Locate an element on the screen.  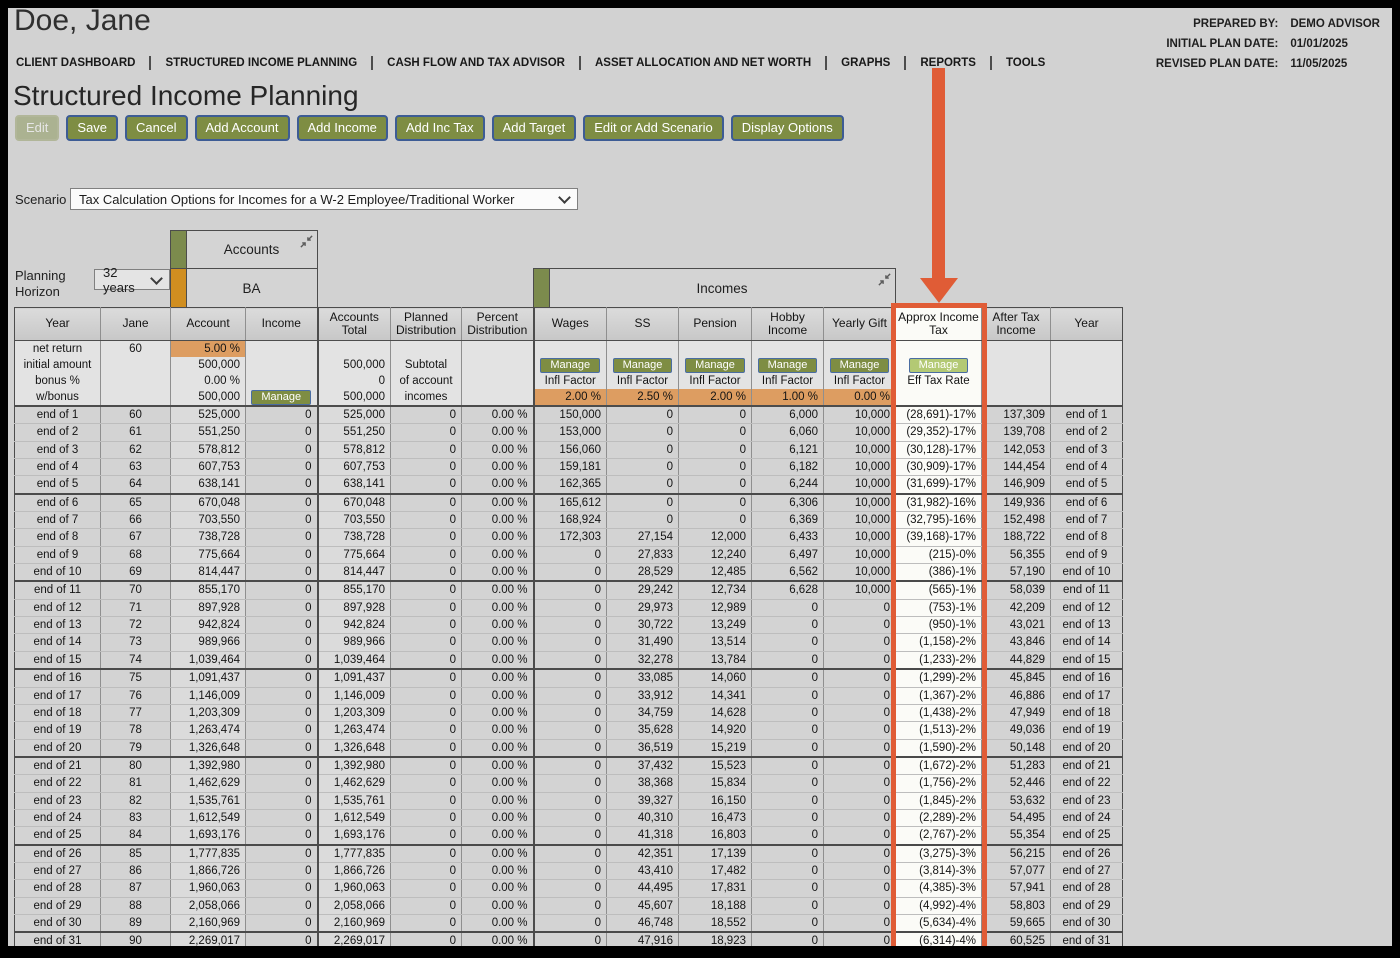
manage-wages-button: Manage is located at coordinates (570, 365).